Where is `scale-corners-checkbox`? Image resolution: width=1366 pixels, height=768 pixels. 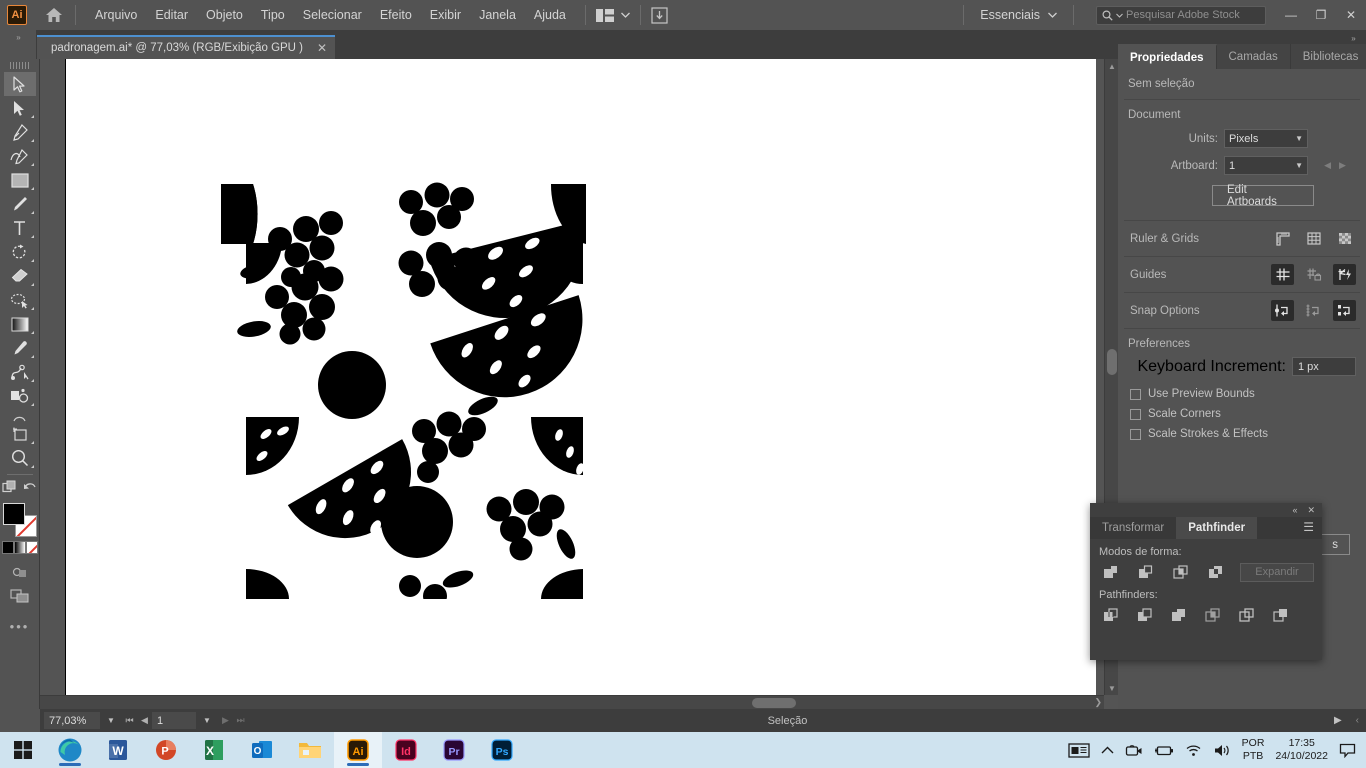 scale-corners-checkbox is located at coordinates (1135, 414).